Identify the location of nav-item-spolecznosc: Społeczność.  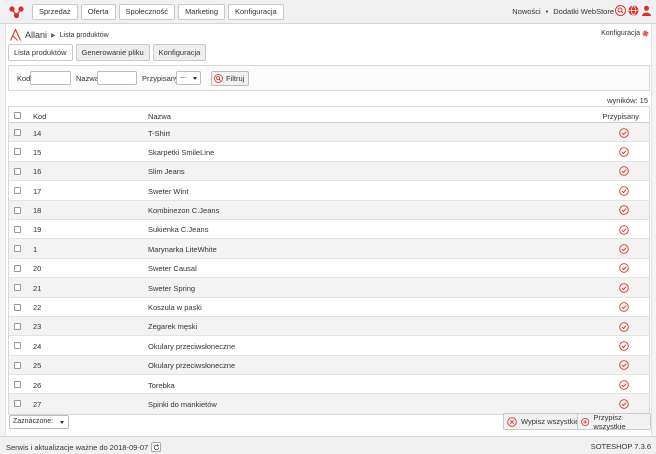
(147, 12).